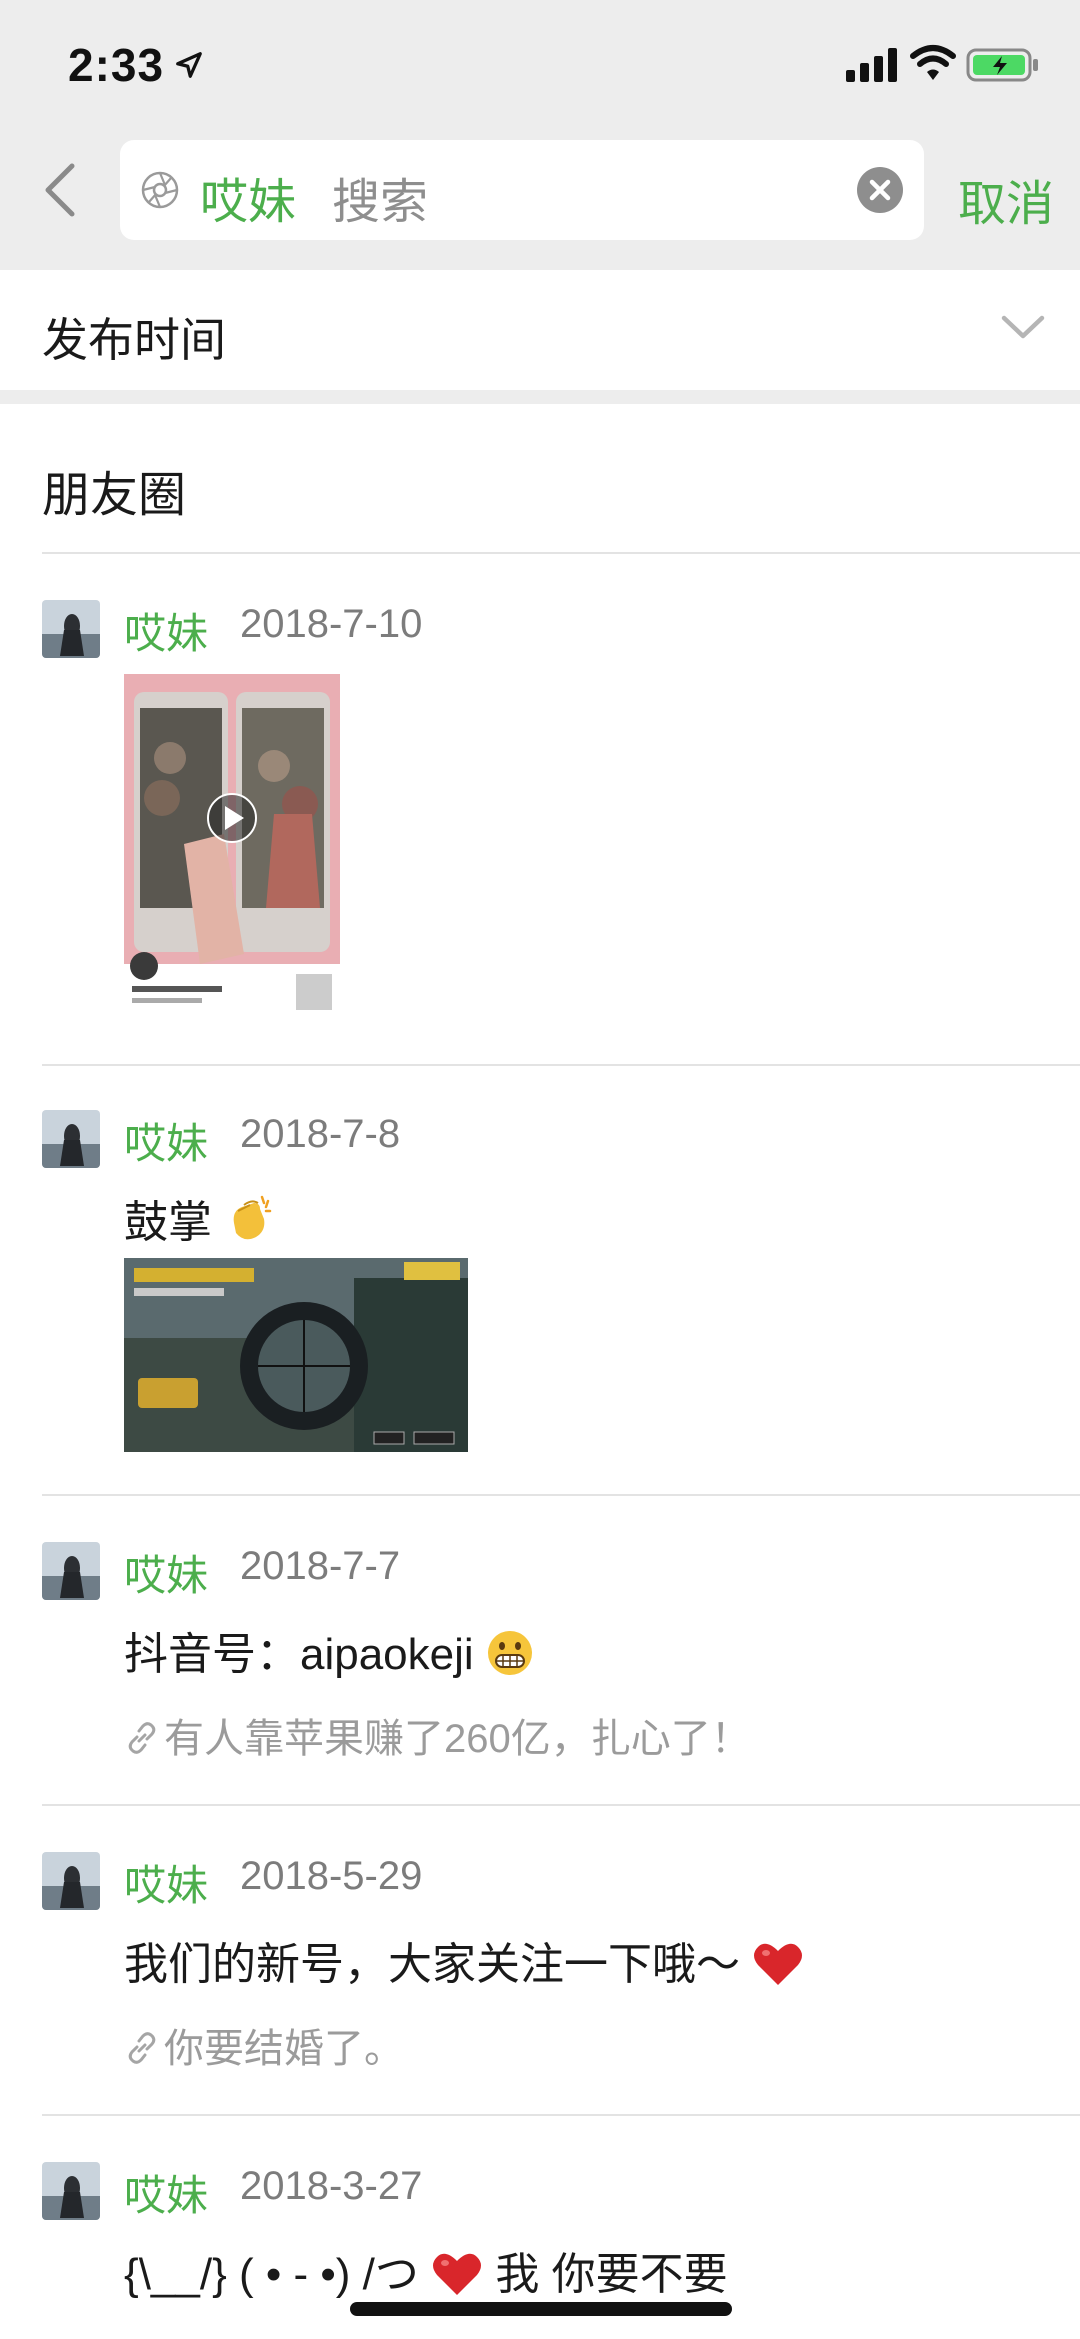 This screenshot has width=1080, height=2339. I want to click on shared-link: 有人靠苹果赚了260亿，扎心了！, so click(437, 1735).